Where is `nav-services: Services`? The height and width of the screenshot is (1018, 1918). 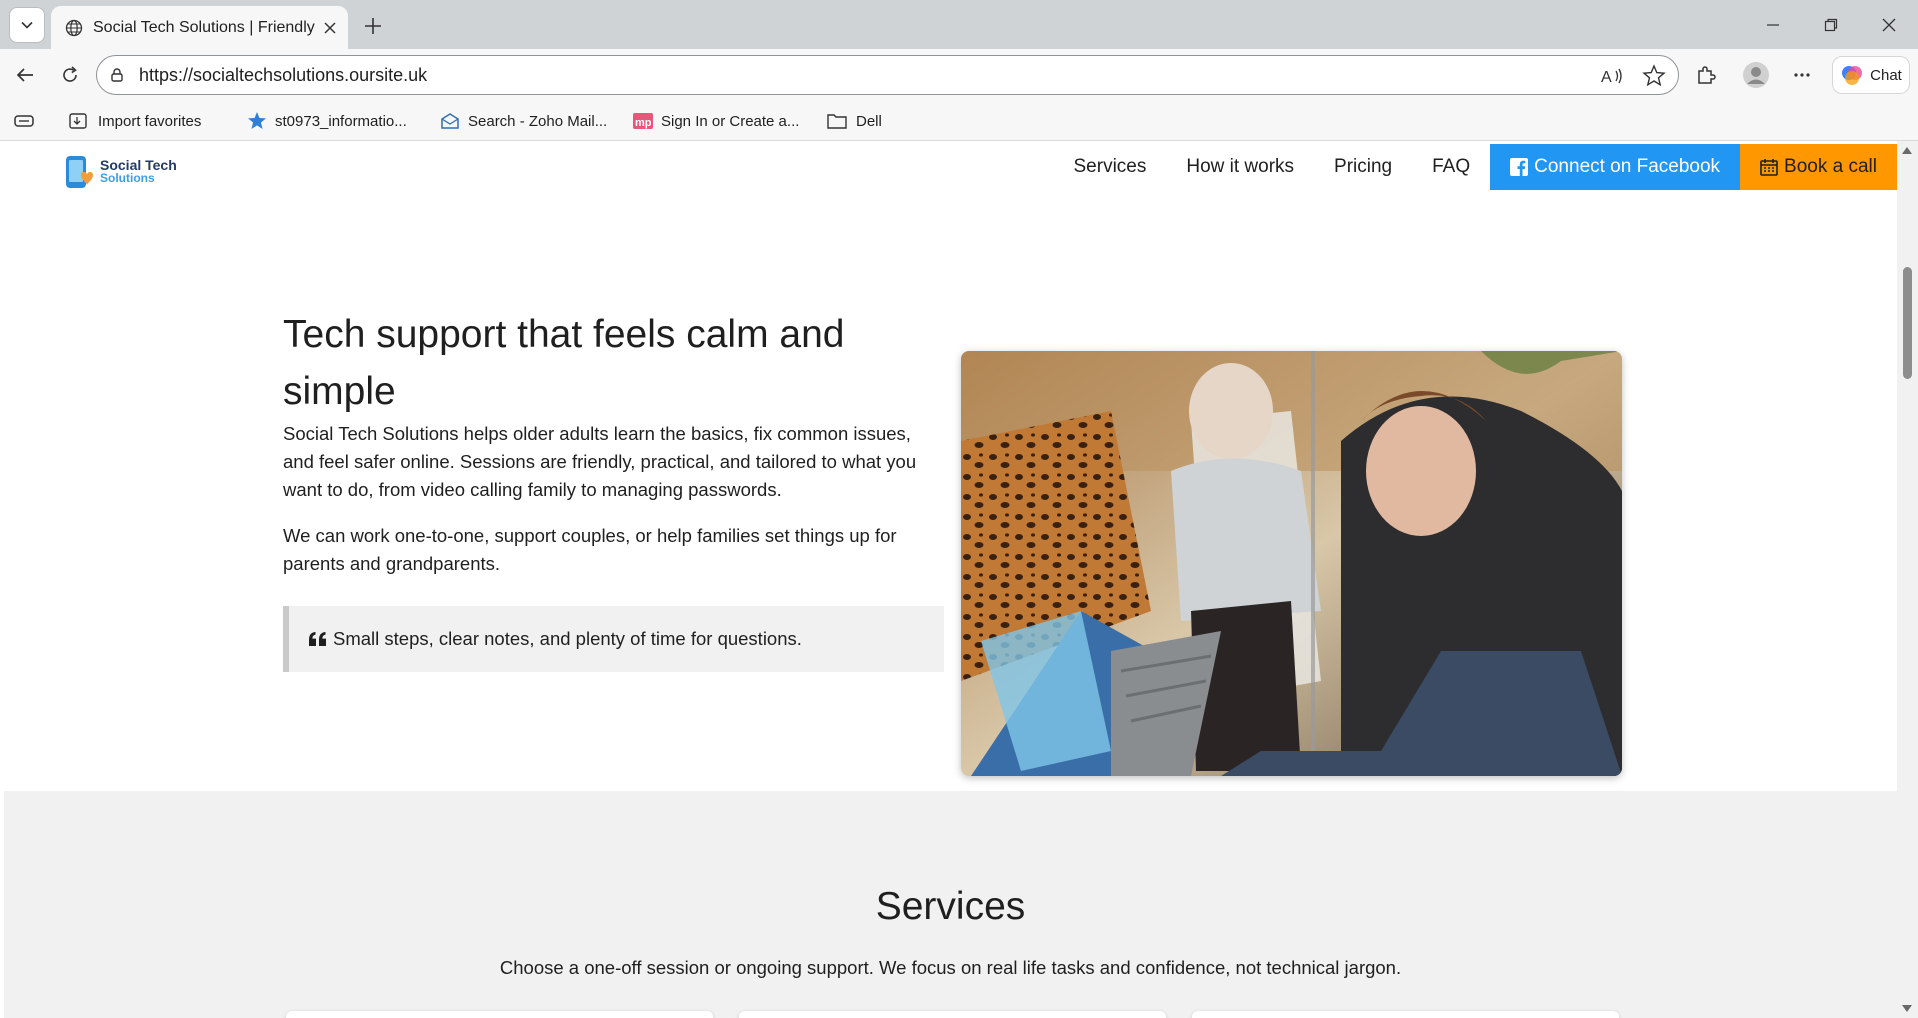 nav-services: Services is located at coordinates (1110, 167).